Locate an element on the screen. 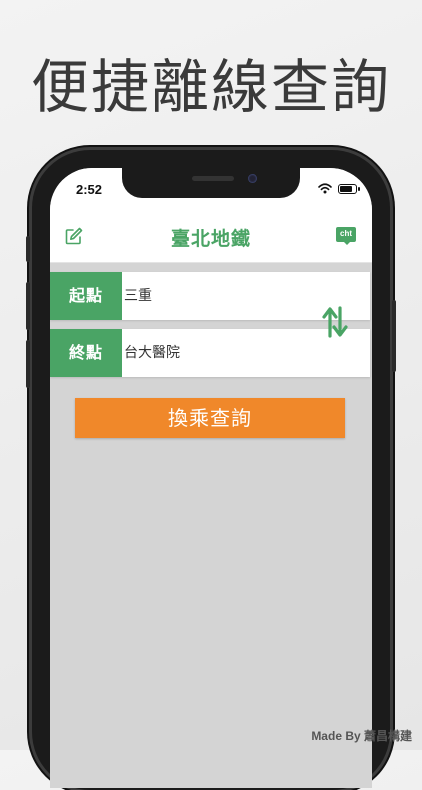  wifi-icon is located at coordinates (325, 188).